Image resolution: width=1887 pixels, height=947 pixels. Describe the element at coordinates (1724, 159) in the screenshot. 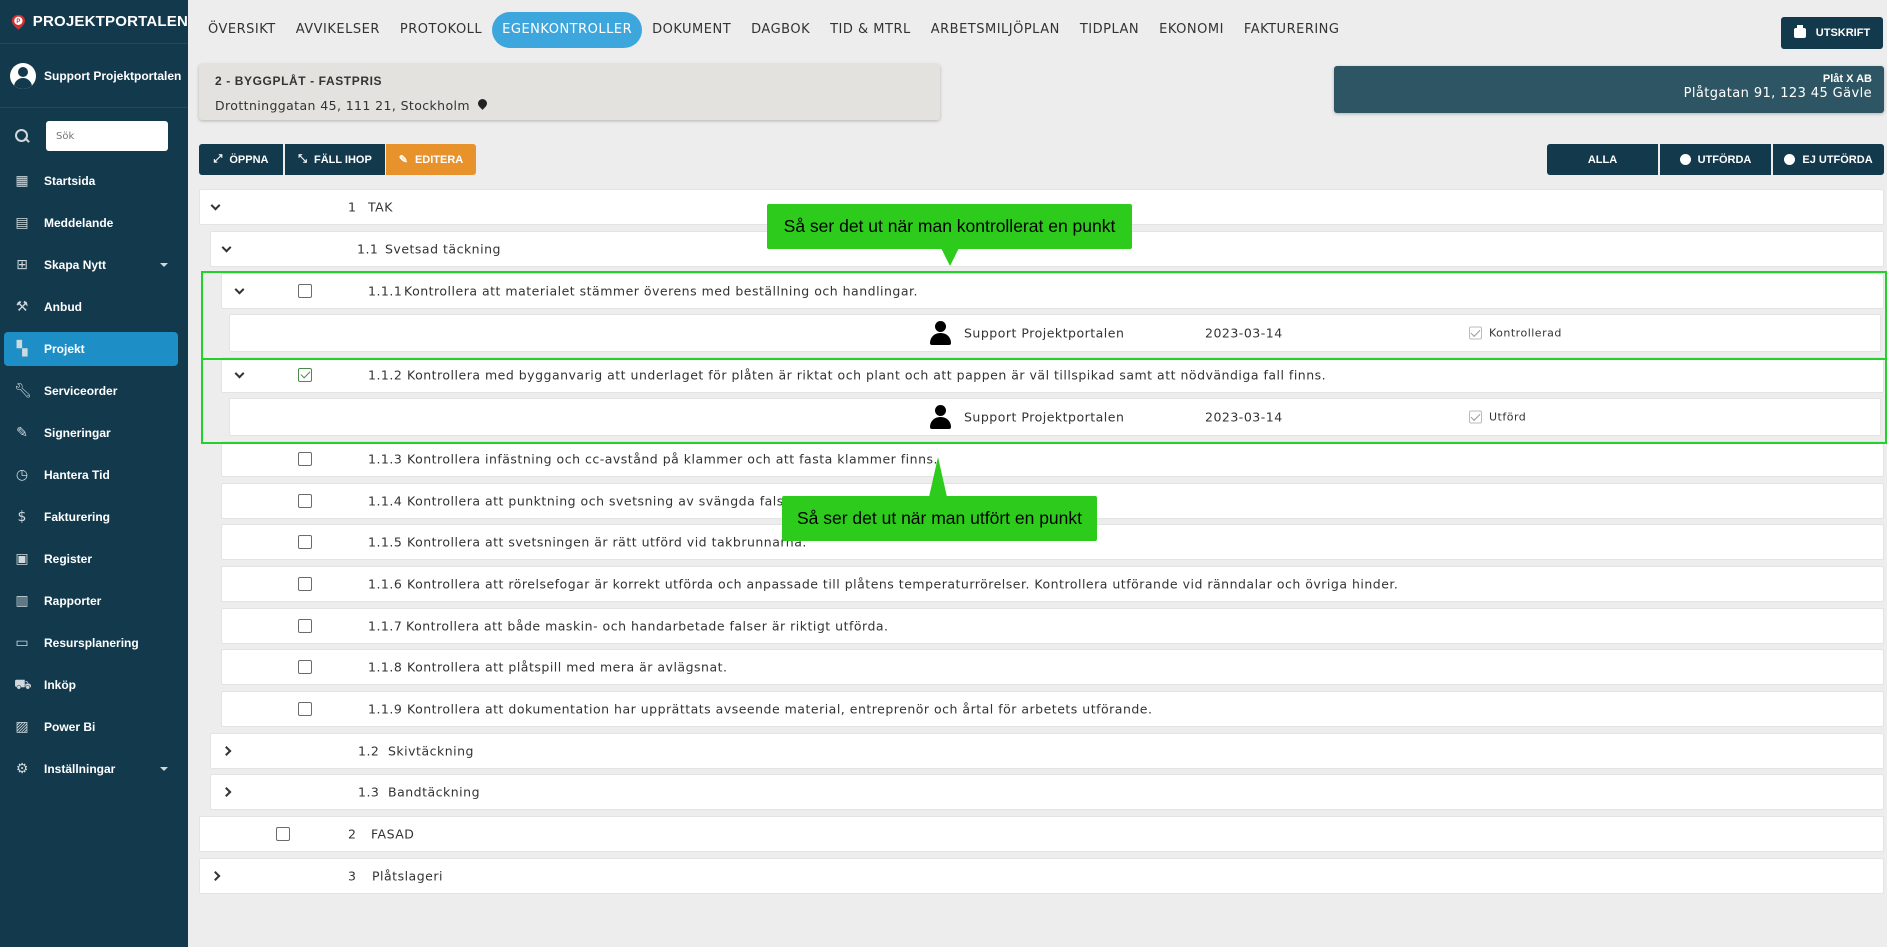

I see `filter-done-label: UTFÖRDA` at that location.